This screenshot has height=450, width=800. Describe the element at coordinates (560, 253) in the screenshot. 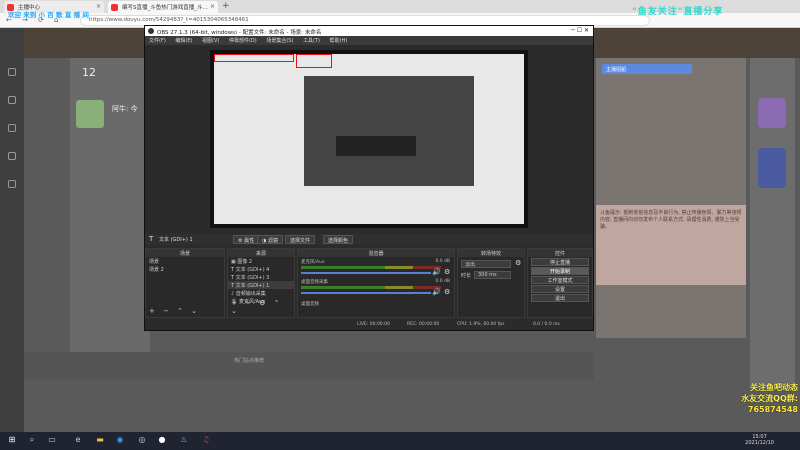

I see `controls-dock-title: 控件` at that location.